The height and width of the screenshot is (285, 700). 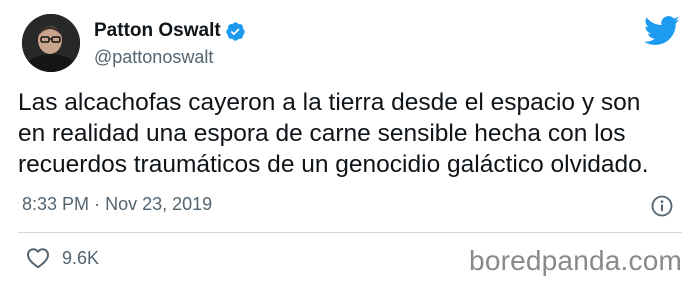 I want to click on avatar-image, so click(x=51, y=43).